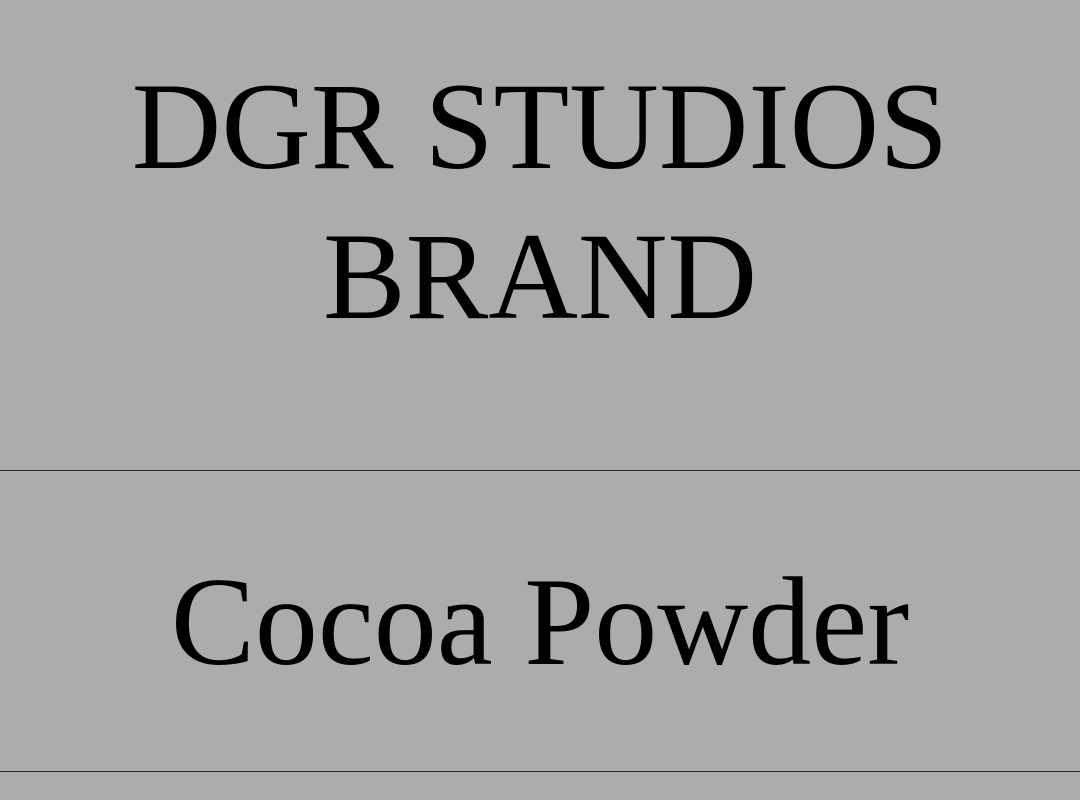 Image resolution: width=1080 pixels, height=800 pixels. I want to click on brand-title-line-2: BRAND, so click(540, 276).